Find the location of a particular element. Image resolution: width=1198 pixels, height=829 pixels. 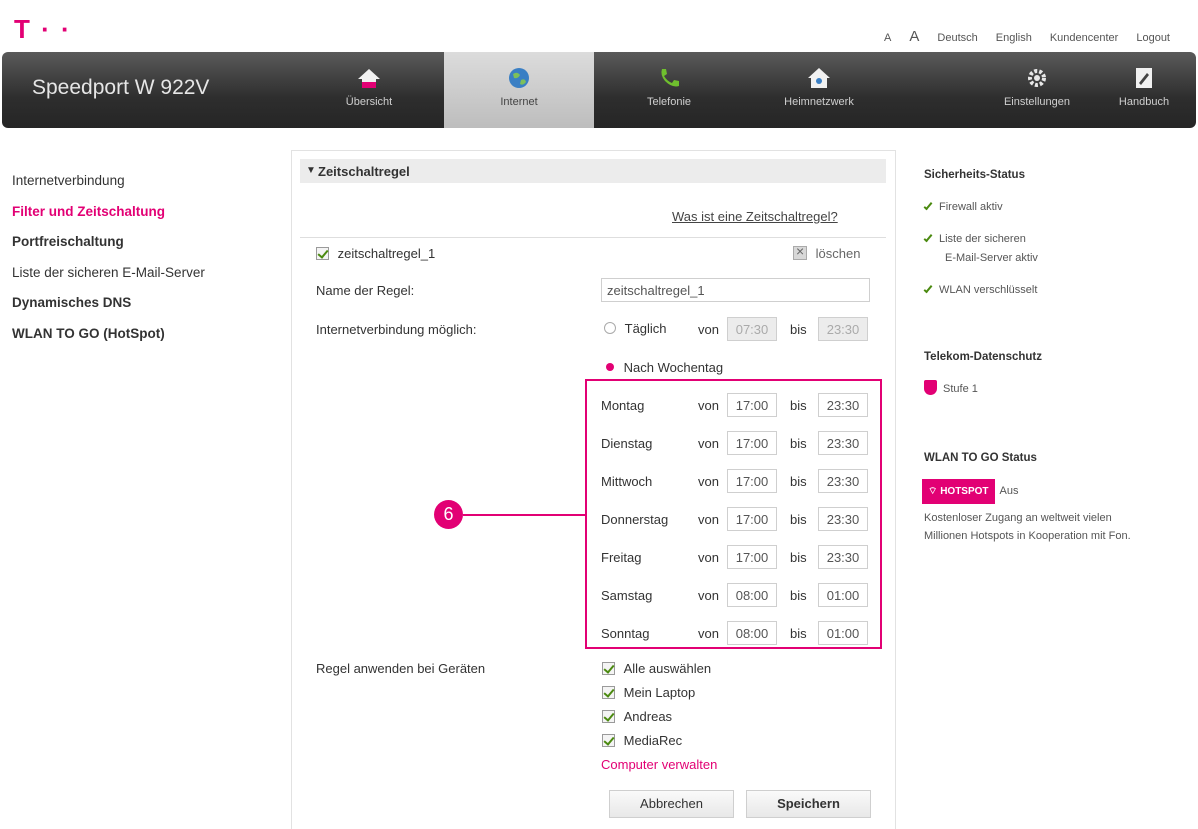

hotspot-badge: ⌔ HOTSPOT is located at coordinates (958, 491).